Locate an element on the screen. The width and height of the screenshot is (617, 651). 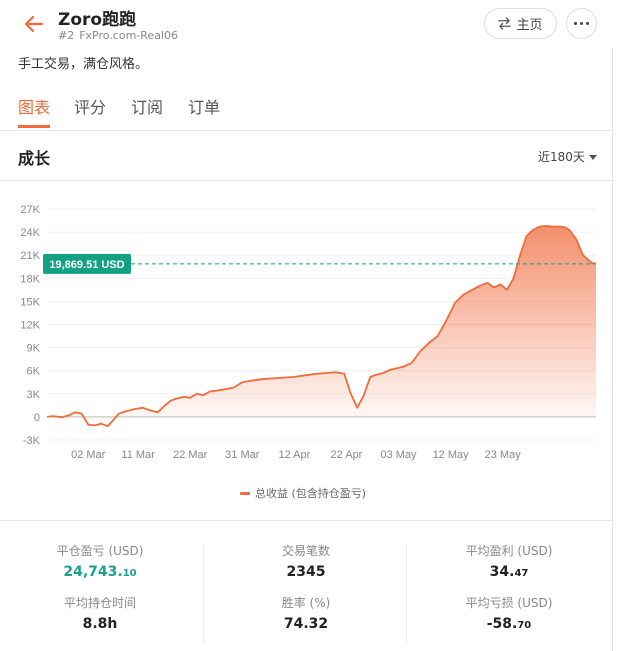
x-tick-label: 22 Mar is located at coordinates (190, 455).